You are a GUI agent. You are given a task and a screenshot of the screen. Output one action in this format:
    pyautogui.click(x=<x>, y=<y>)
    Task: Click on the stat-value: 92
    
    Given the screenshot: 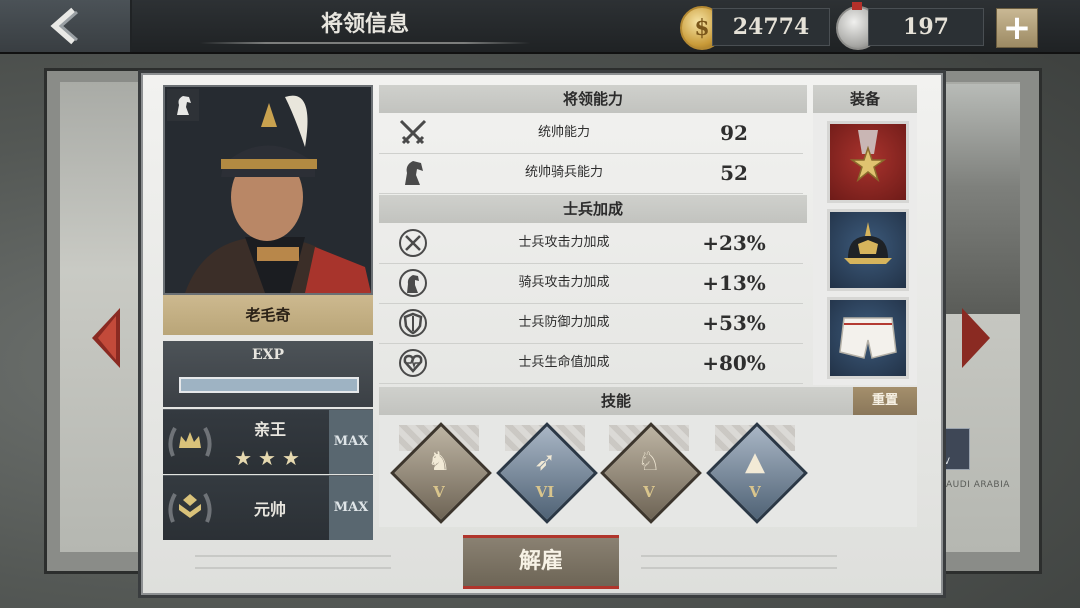 What is the action you would take?
    pyautogui.click(x=734, y=133)
    